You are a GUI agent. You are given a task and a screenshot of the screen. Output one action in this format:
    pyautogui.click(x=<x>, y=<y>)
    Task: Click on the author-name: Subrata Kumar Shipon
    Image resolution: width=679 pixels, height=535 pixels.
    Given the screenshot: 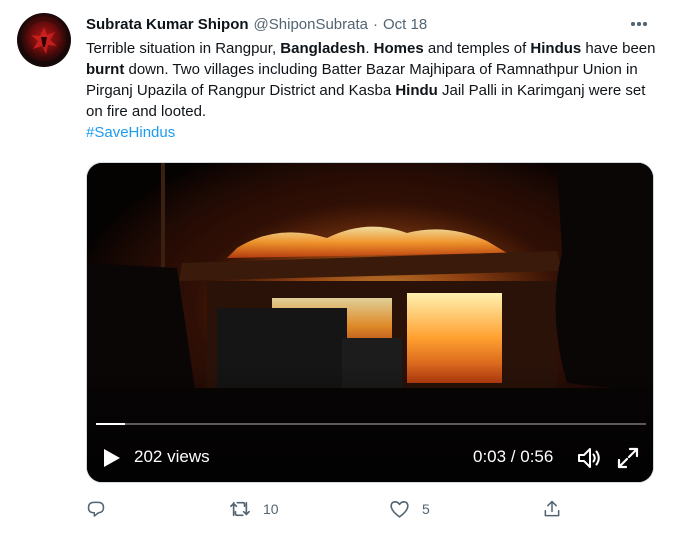 What is the action you would take?
    pyautogui.click(x=167, y=24)
    